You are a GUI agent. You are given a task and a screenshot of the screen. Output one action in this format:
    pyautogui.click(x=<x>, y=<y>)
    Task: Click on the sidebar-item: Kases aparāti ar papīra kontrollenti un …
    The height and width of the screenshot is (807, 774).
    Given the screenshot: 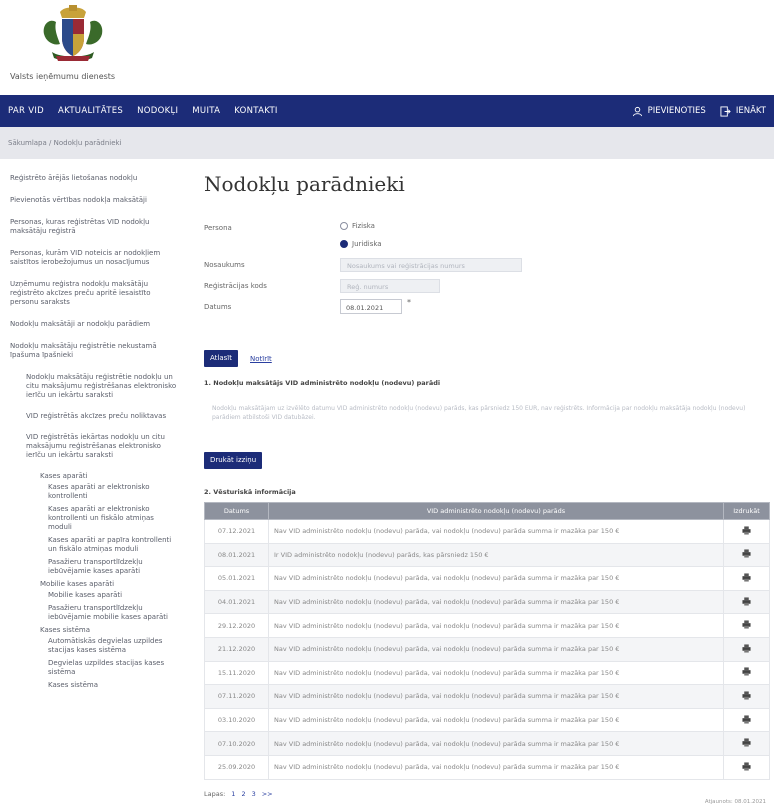 What is the action you would take?
    pyautogui.click(x=94, y=545)
    